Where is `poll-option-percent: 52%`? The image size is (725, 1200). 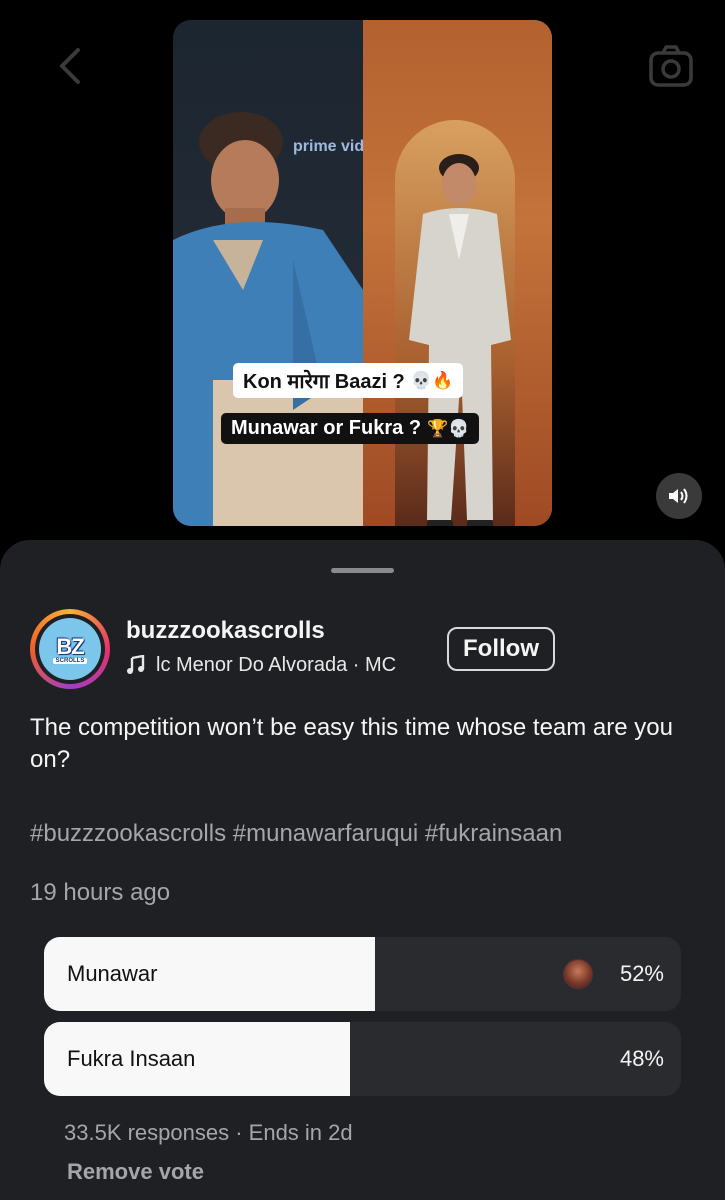
poll-option-percent: 52% is located at coordinates (641, 973).